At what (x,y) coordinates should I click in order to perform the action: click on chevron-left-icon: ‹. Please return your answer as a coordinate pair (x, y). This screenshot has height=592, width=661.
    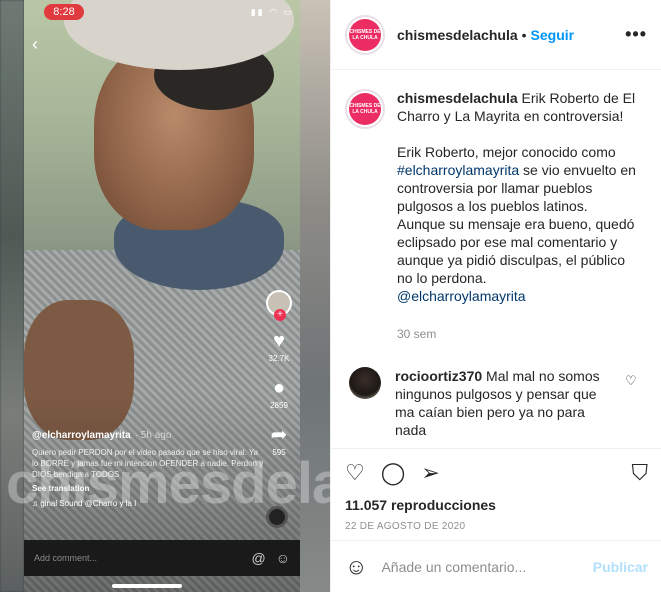
    Looking at the image, I should click on (35, 44).